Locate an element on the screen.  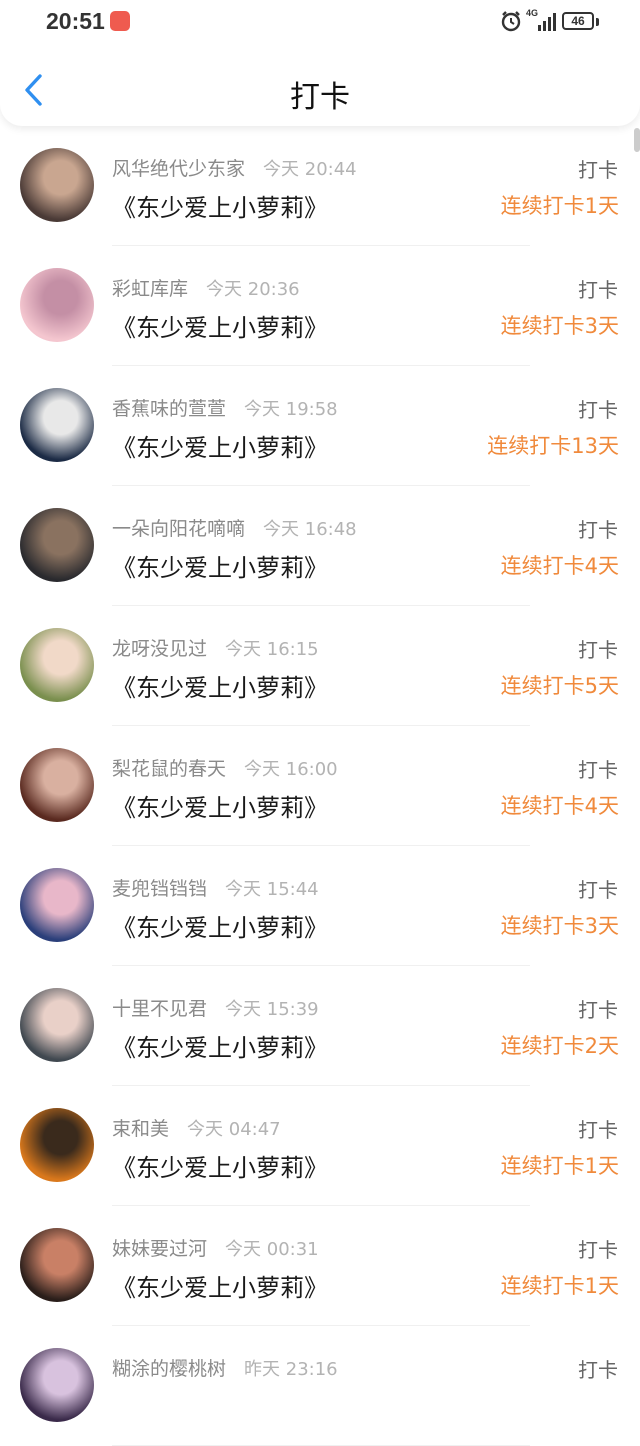
list-item: 梨花鼠的春天 今天 16:00 《东少爱上小萝莉》 打卡 连续打卡4天 is located at coordinates (320, 786).